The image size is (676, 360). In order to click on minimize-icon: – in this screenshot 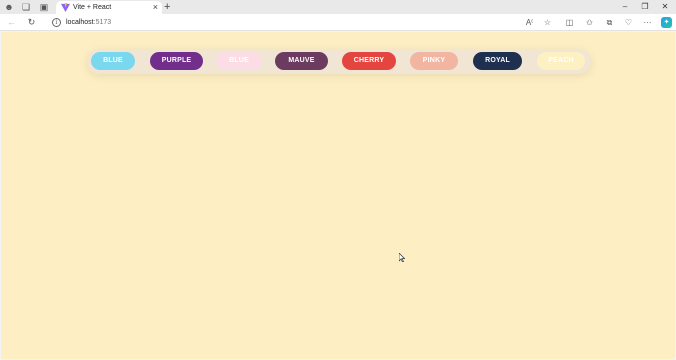, I will do `click(625, 7)`.